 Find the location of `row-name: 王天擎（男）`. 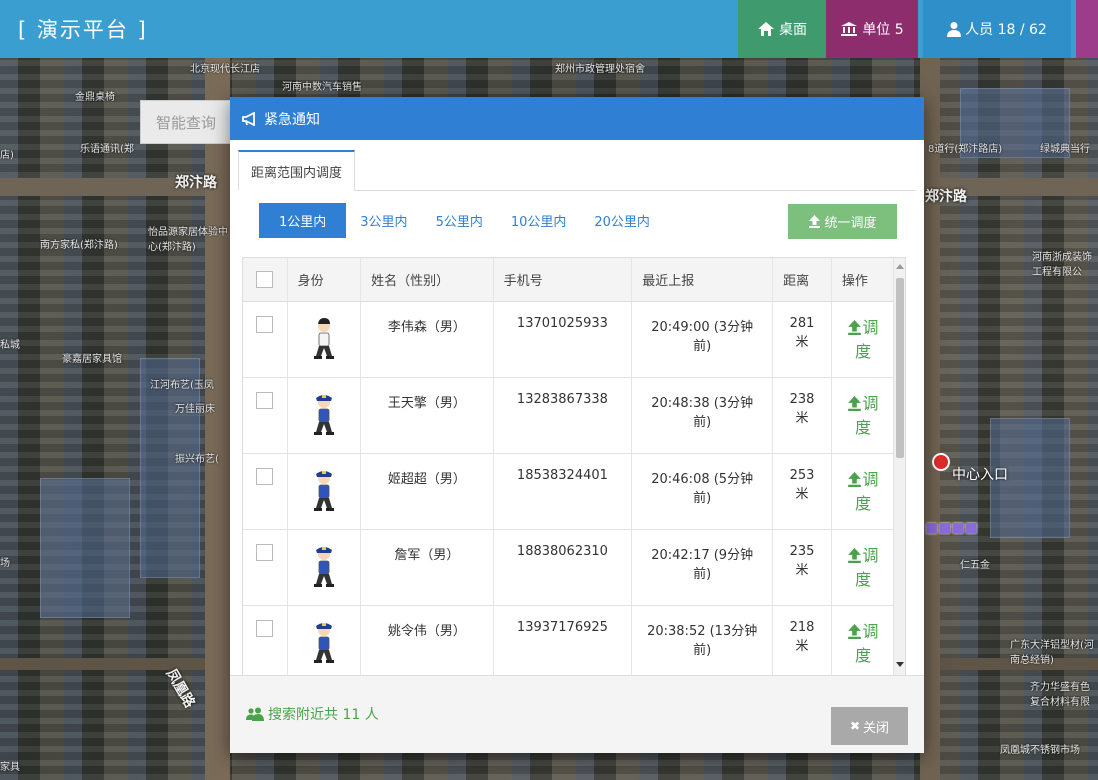

row-name: 王天擎（男） is located at coordinates (427, 415).